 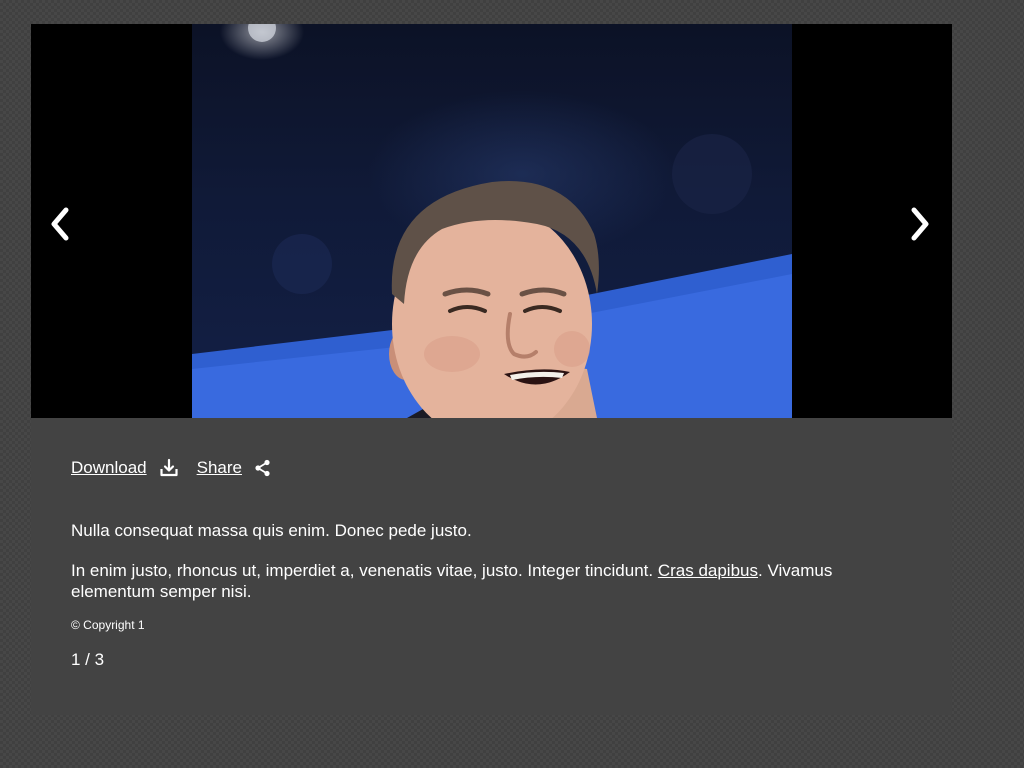 What do you see at coordinates (169, 468) in the screenshot?
I see `download-icon` at bounding box center [169, 468].